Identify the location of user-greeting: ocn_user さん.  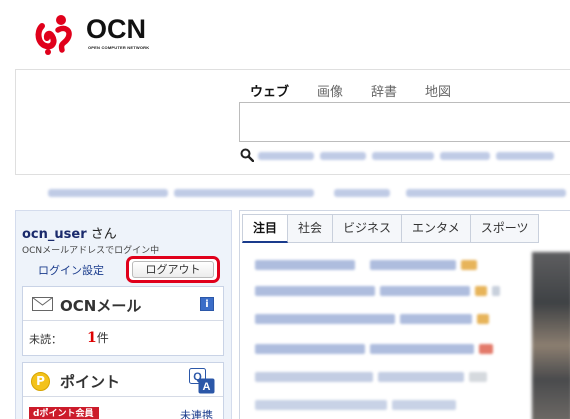
(69, 232).